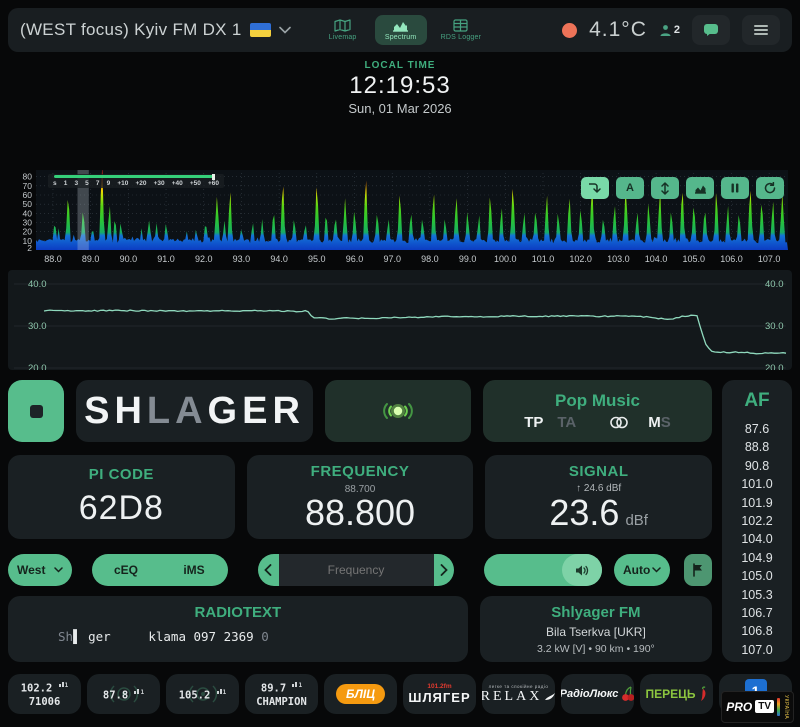 Image resolution: width=800 pixels, height=727 pixels. Describe the element at coordinates (598, 471) in the screenshot. I see `signal-label: SIGNAL` at that location.